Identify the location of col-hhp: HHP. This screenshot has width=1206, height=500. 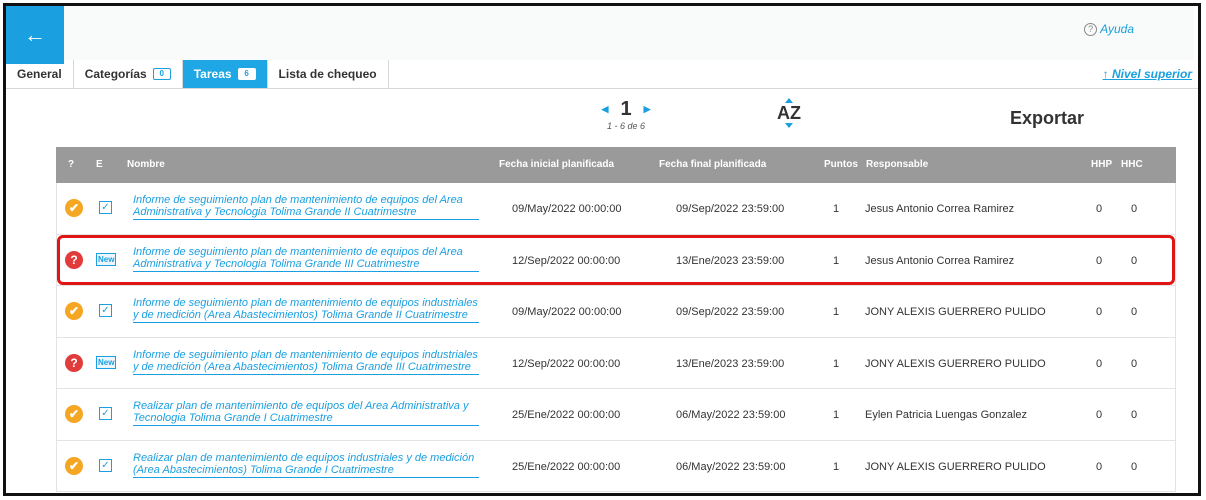
(1101, 164).